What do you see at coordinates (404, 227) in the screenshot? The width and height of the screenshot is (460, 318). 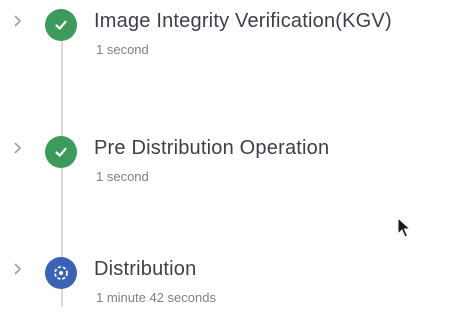 I see `mouse-cursor-icon` at bounding box center [404, 227].